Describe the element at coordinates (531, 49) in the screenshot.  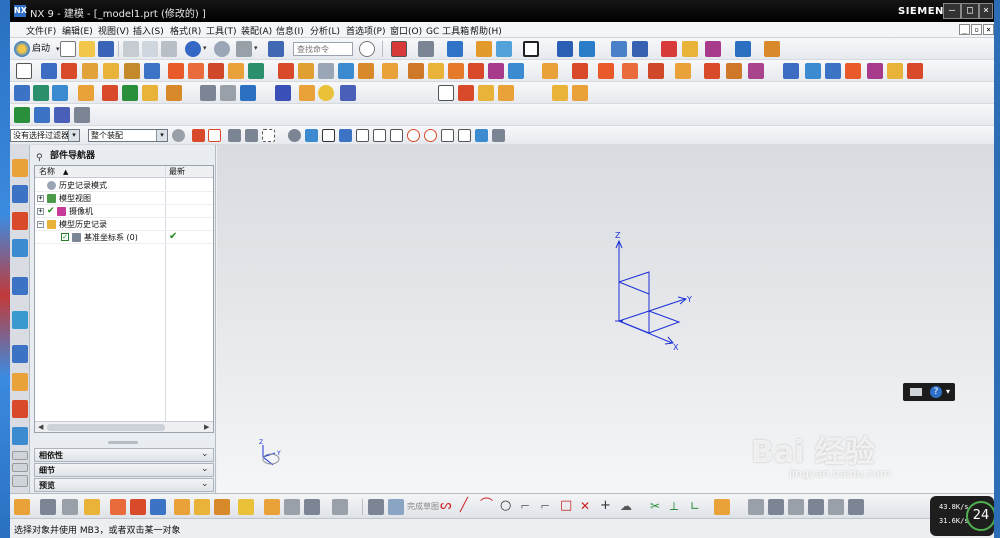
I see `background-icon` at that location.